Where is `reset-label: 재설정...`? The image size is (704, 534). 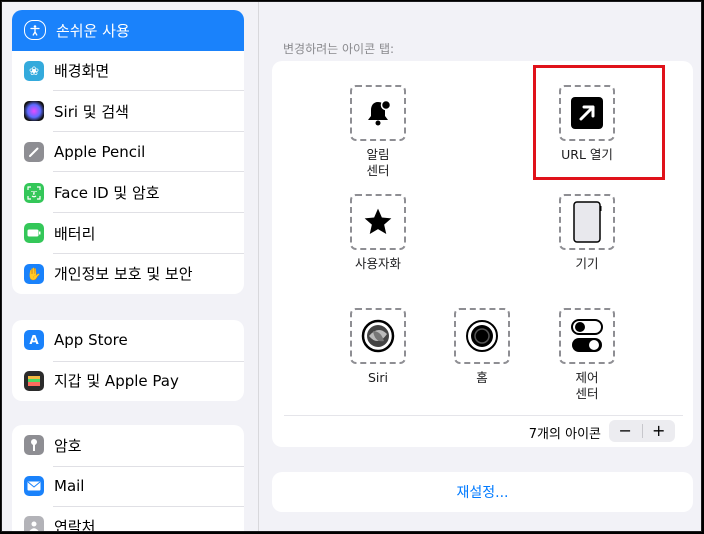
reset-label: 재설정... is located at coordinates (482, 493).